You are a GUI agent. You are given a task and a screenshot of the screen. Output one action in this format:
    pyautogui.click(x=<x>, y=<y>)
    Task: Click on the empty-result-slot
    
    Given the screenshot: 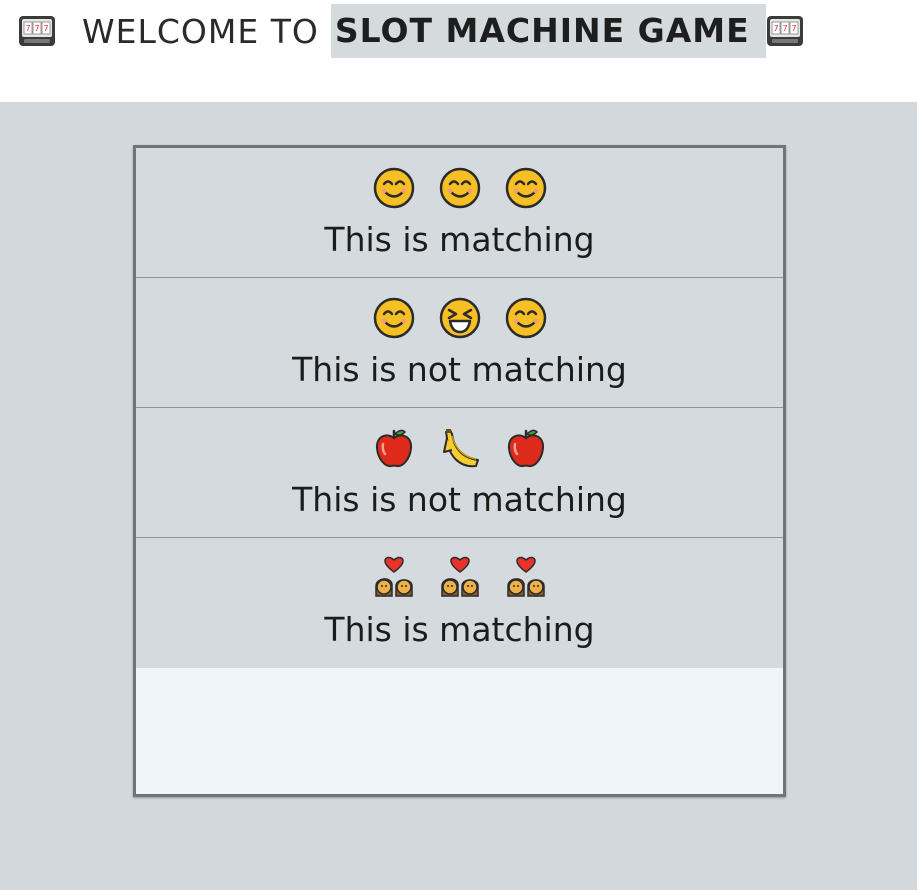 What is the action you would take?
    pyautogui.click(x=459, y=734)
    